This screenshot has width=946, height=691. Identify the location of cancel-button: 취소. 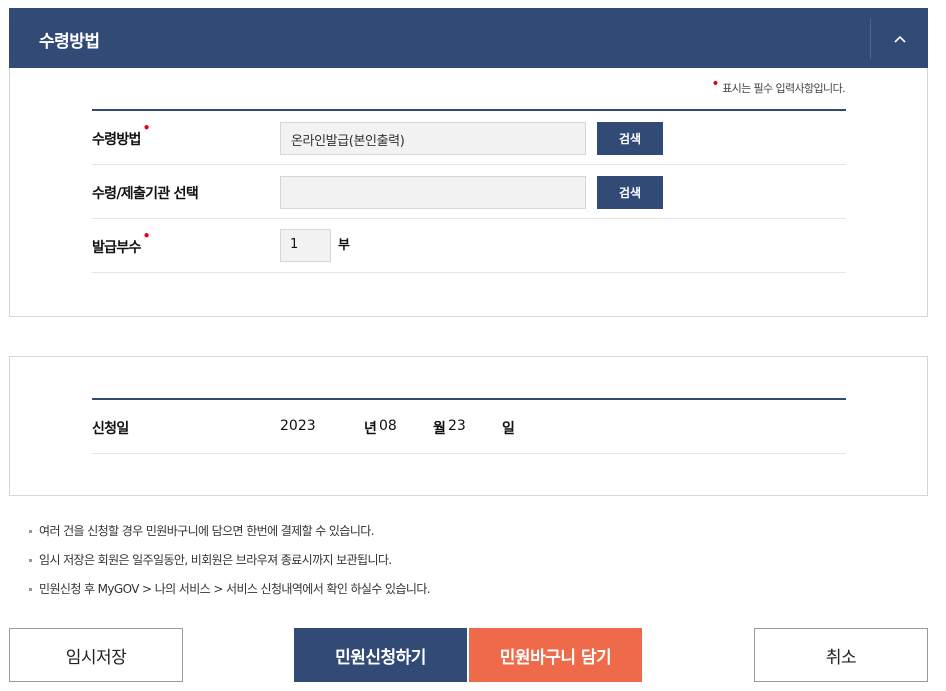
(841, 655).